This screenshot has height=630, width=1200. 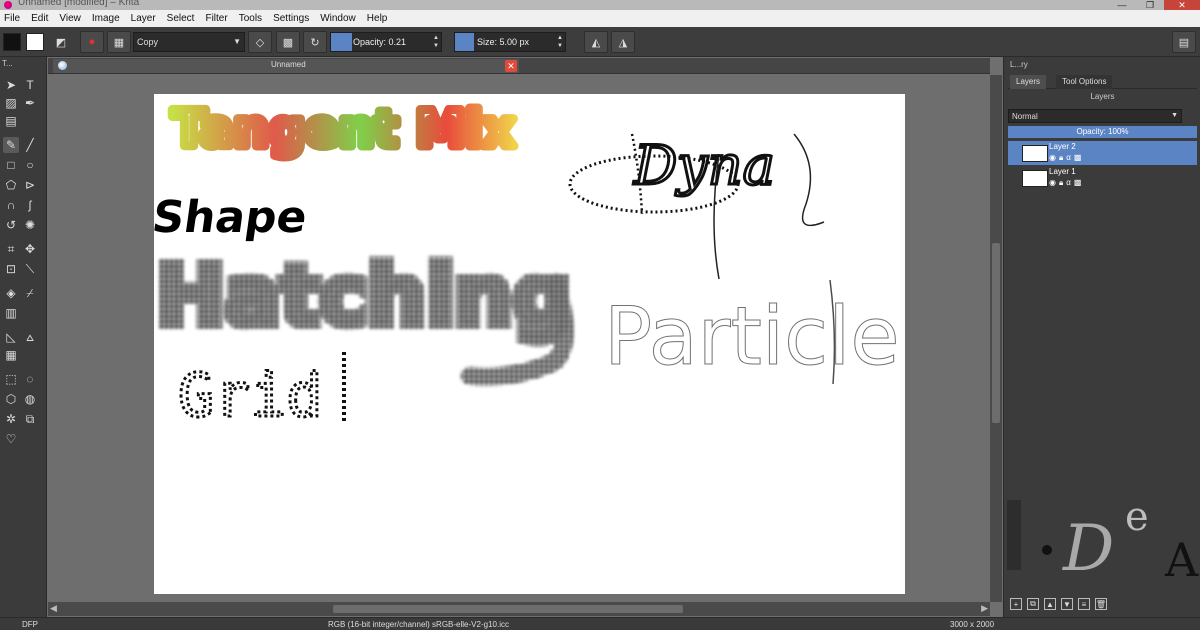 I want to click on calligraphy-icon: ✒, so click(x=30, y=103).